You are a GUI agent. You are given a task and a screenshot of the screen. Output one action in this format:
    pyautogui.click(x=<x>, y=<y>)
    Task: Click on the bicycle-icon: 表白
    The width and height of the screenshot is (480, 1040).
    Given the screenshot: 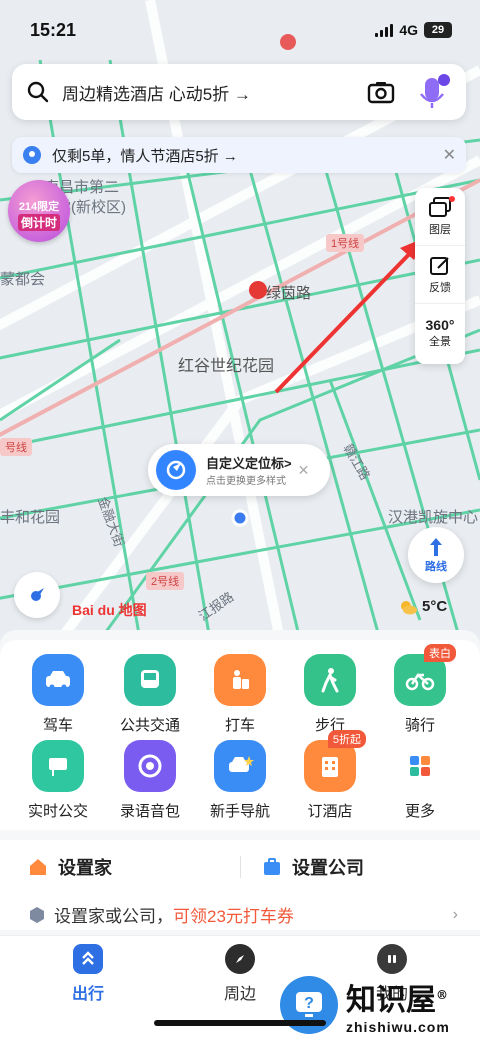 What is the action you would take?
    pyautogui.click(x=425, y=675)
    